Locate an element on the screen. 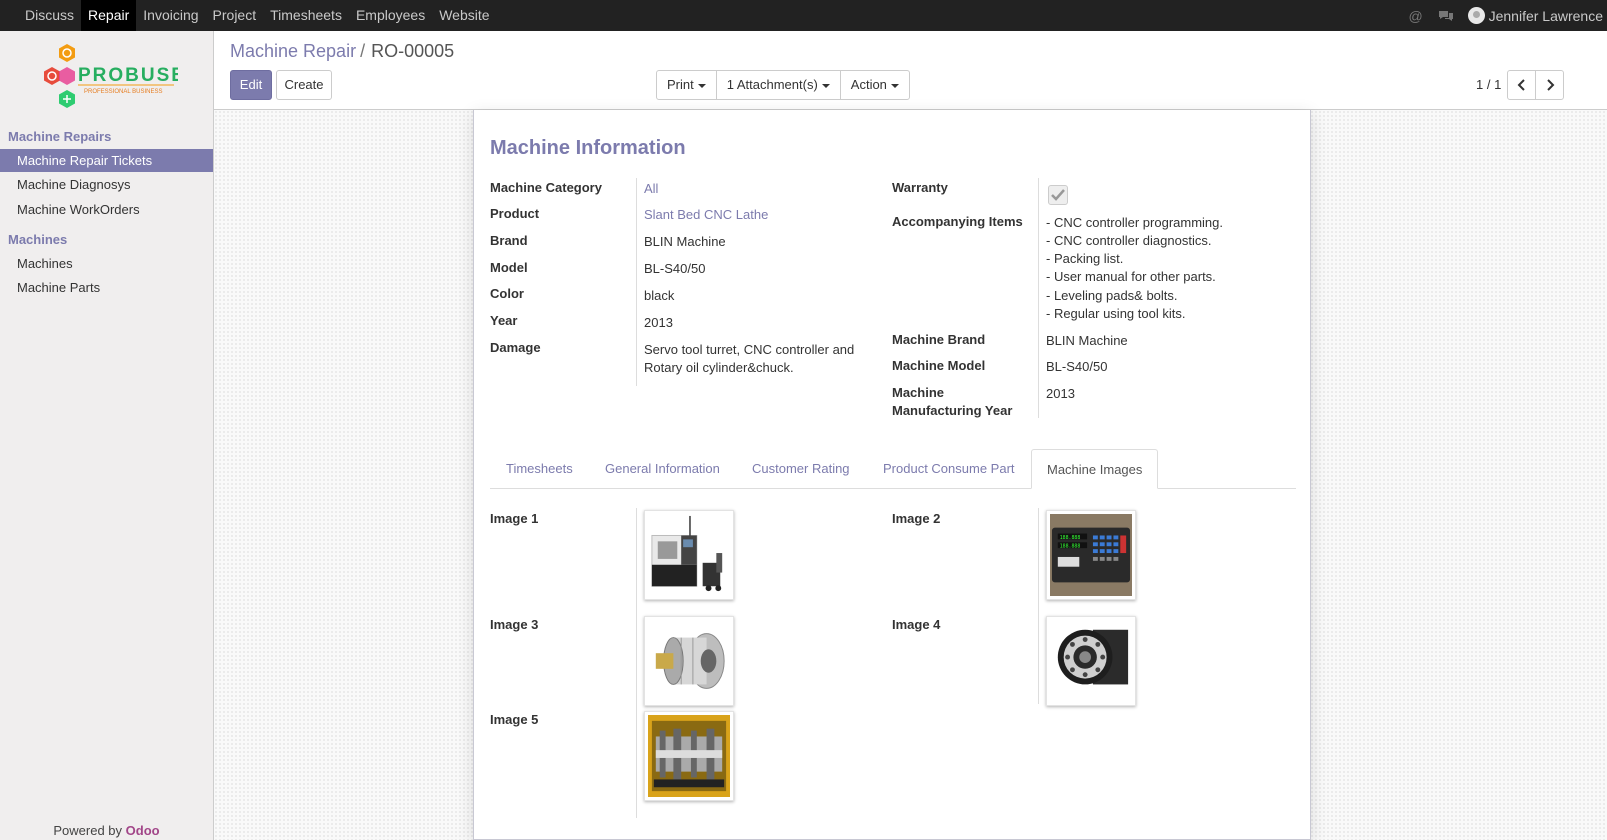 The image size is (1607, 840). label-image-1: Image 1 is located at coordinates (514, 518).